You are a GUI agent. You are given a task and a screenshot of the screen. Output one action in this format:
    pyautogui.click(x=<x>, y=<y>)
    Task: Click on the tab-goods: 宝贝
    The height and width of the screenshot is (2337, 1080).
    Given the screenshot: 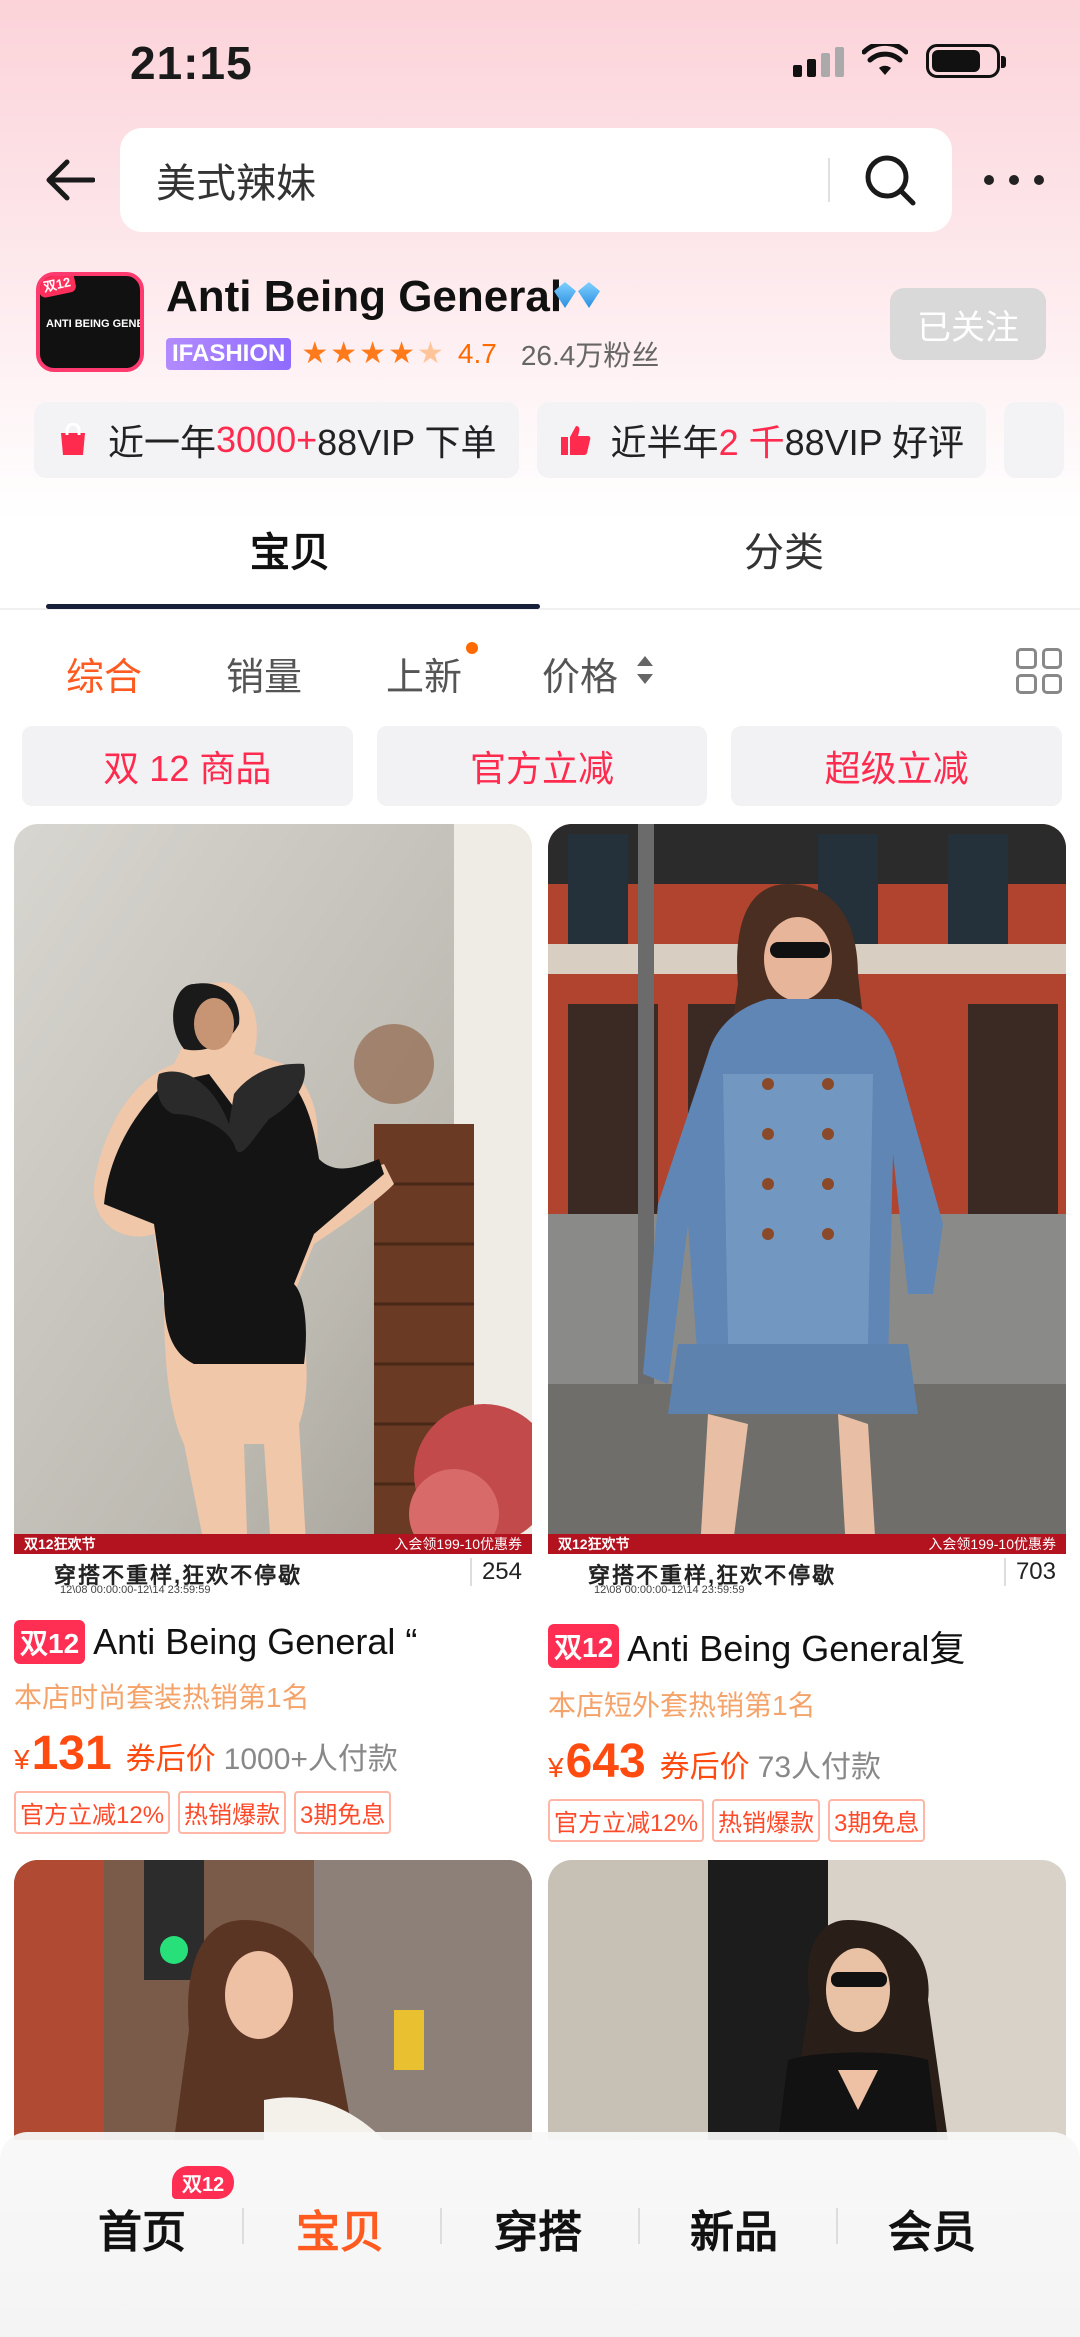 What is the action you would take?
    pyautogui.click(x=290, y=549)
    